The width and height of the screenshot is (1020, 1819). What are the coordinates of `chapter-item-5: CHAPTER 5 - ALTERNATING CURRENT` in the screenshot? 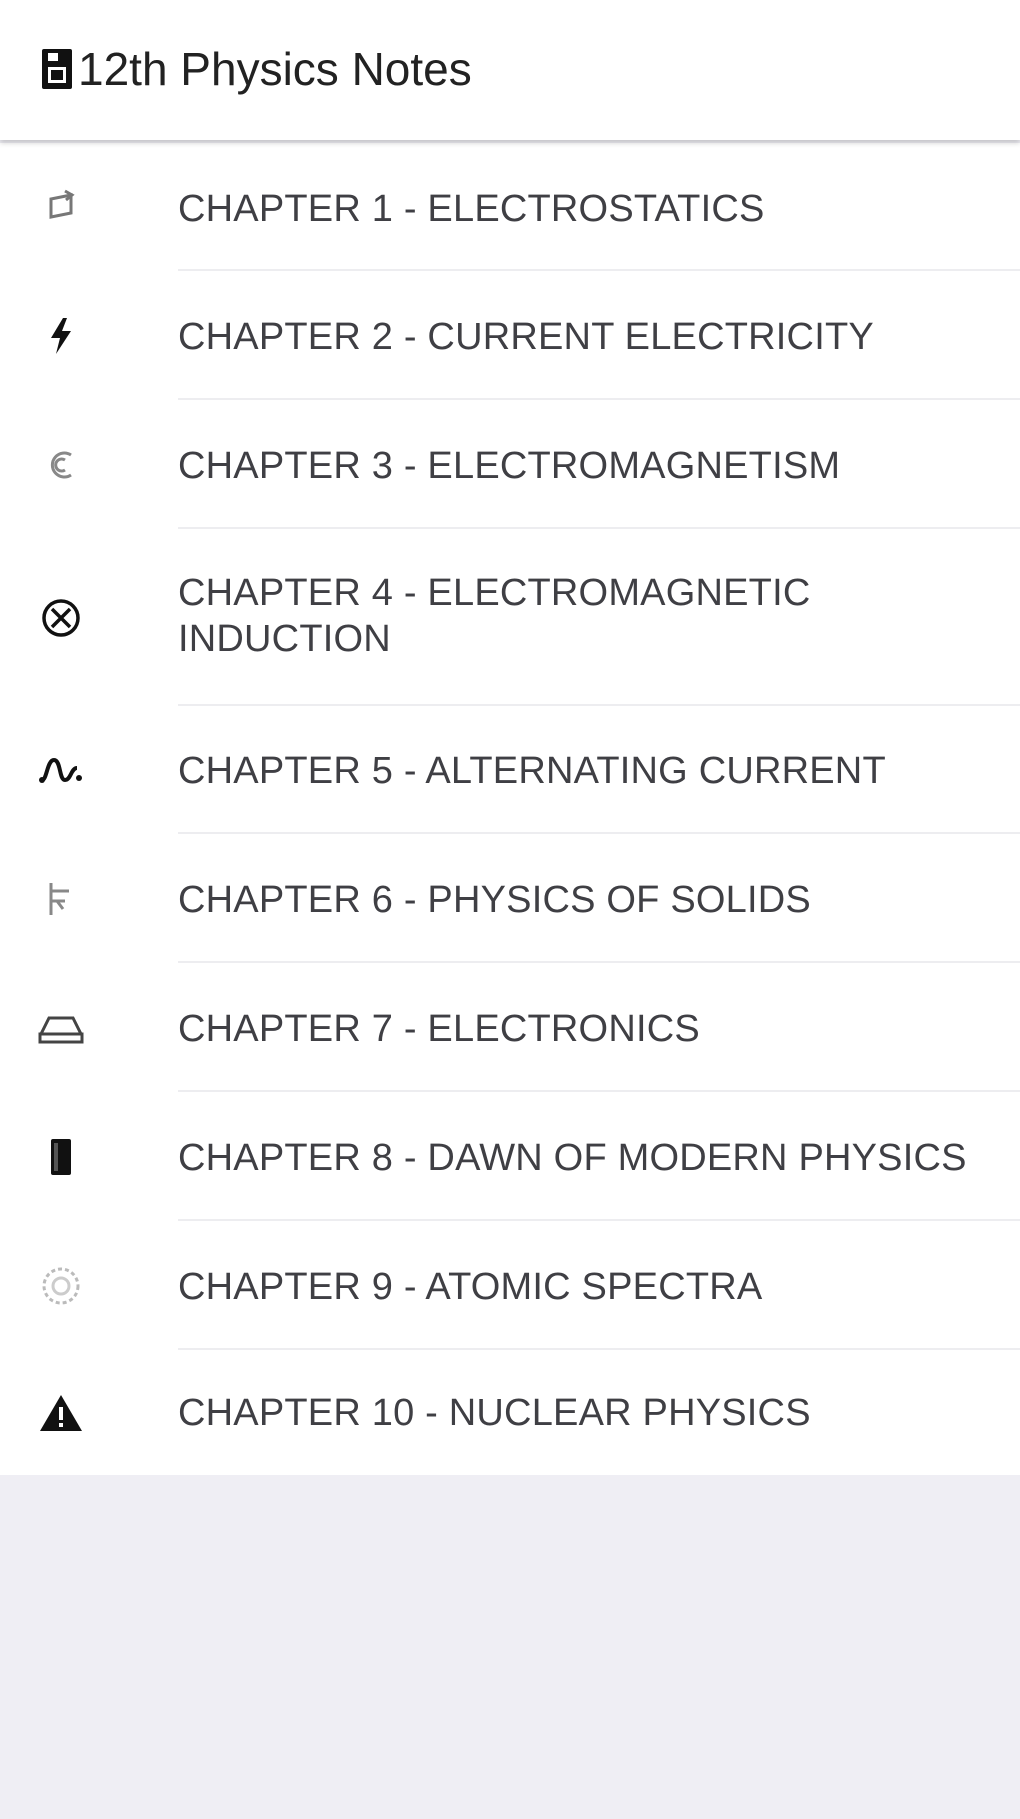 It's located at (510, 770).